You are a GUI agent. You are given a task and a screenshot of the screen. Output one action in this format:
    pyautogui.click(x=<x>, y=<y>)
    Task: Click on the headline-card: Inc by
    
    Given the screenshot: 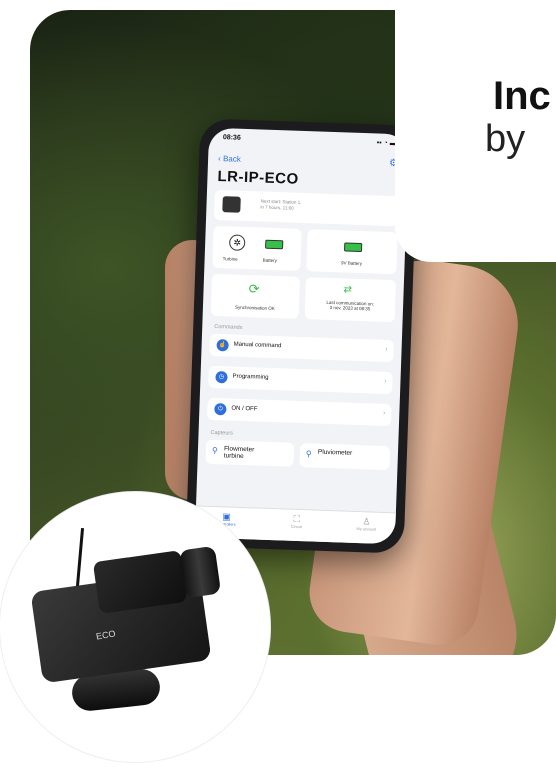 What is the action you would take?
    pyautogui.click(x=475, y=131)
    